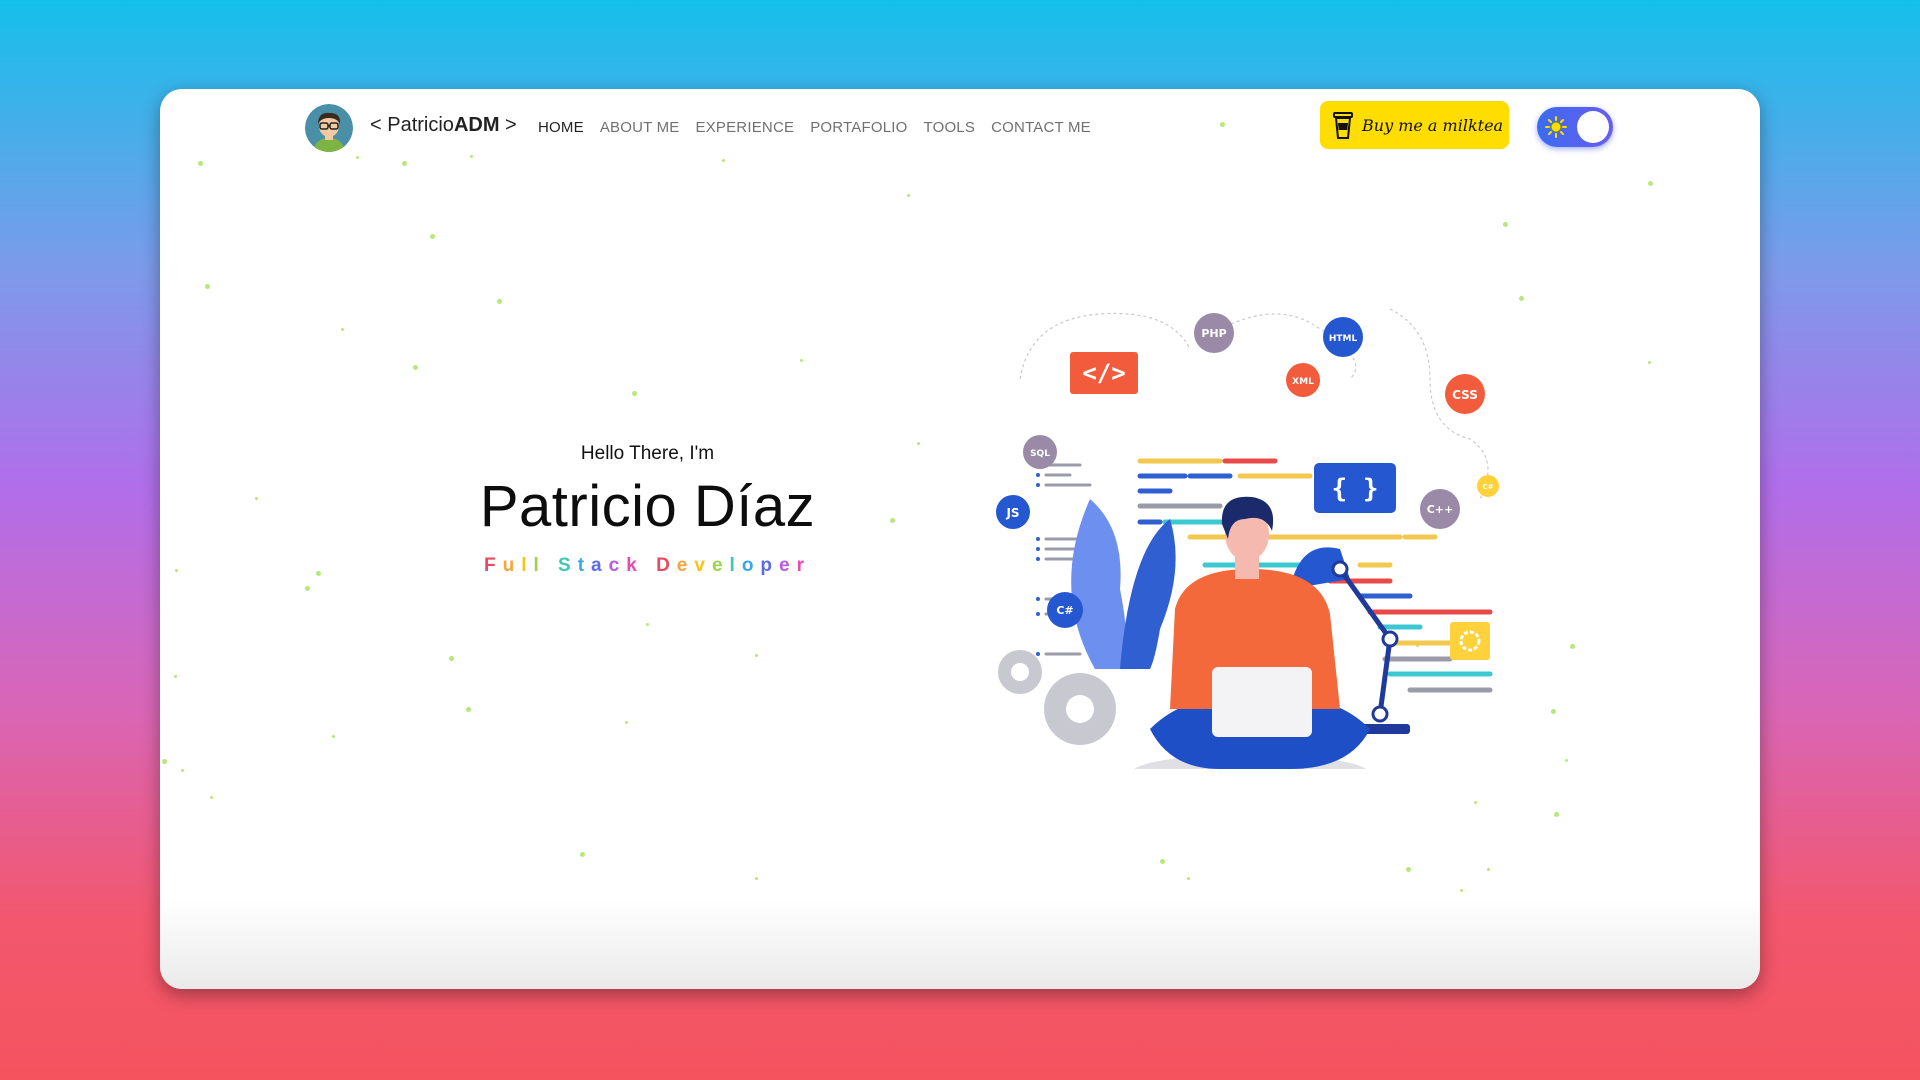 The height and width of the screenshot is (1080, 1920). I want to click on nav-item-tools: TOOLS, so click(949, 127).